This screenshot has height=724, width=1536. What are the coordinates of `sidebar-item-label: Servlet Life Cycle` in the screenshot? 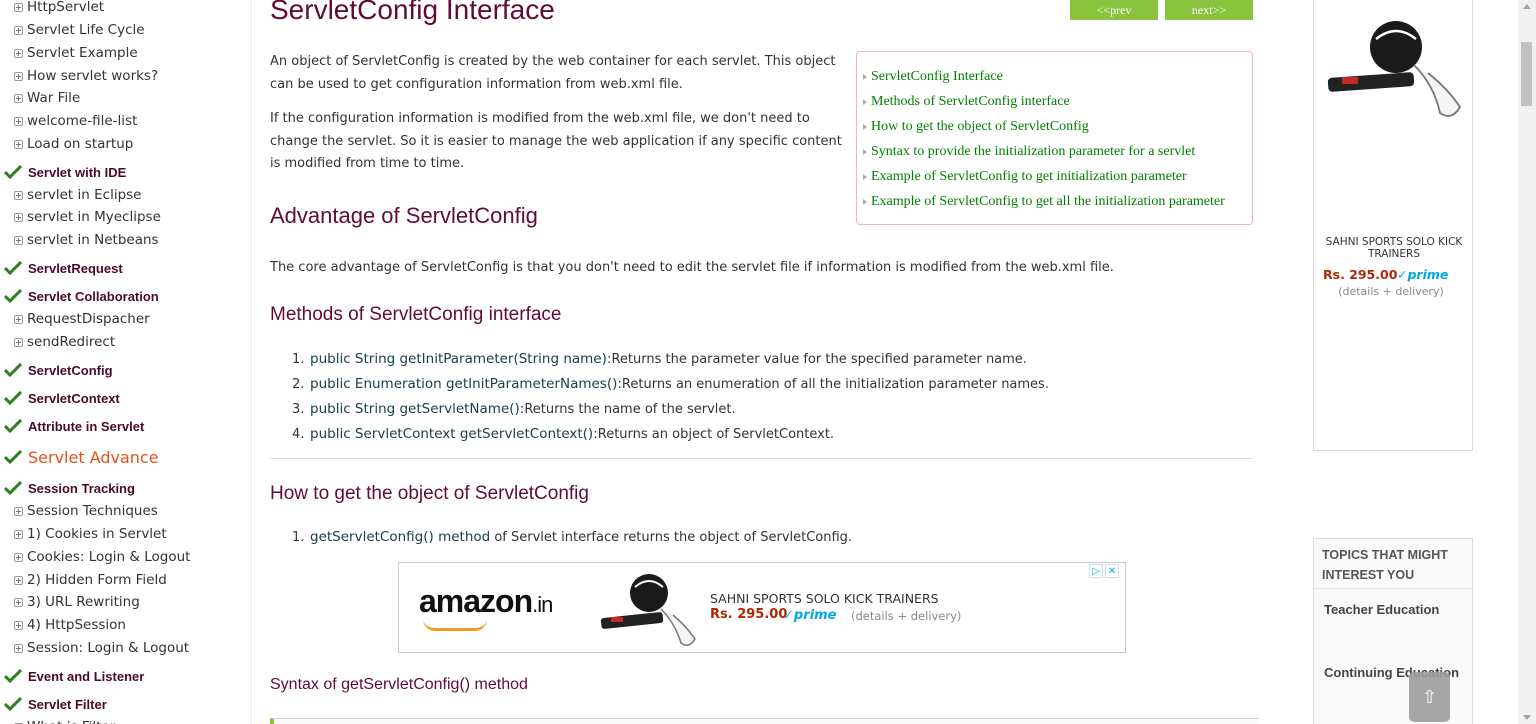 It's located at (86, 30).